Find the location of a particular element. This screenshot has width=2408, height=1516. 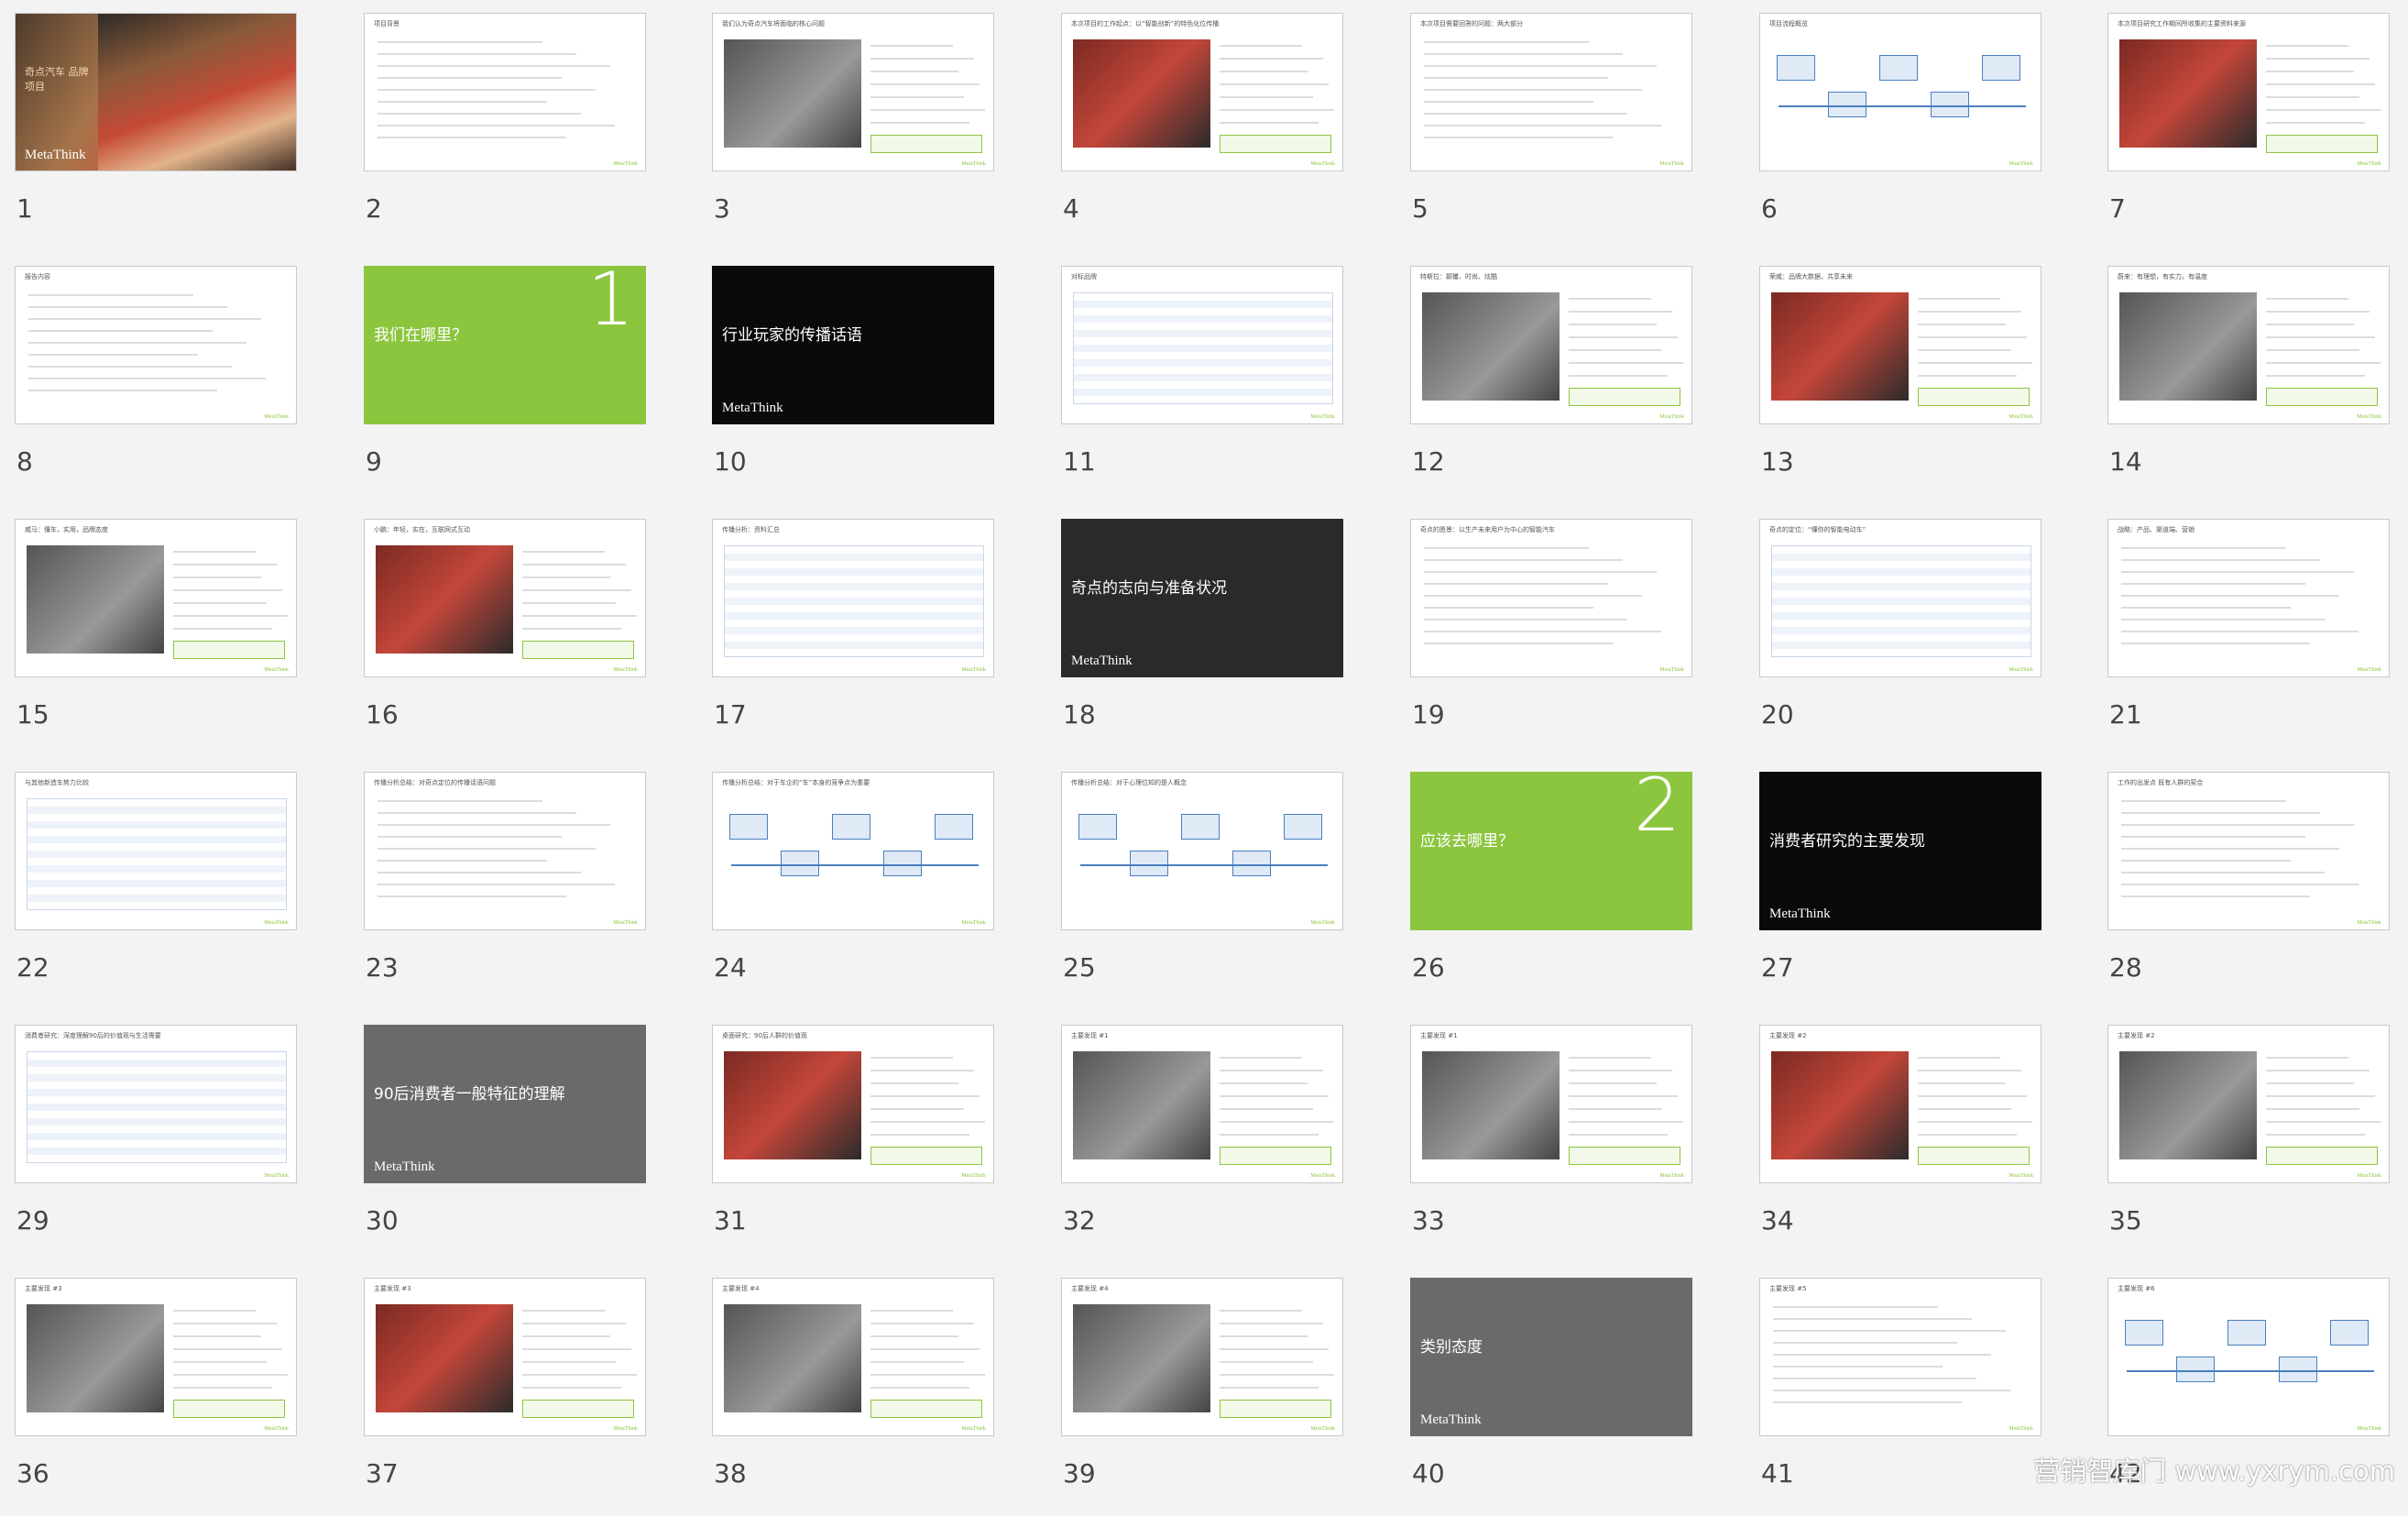

slide-thumbnail-30: 90后消费者一般特征的理解 MetaThink 30 is located at coordinates (506, 1144).